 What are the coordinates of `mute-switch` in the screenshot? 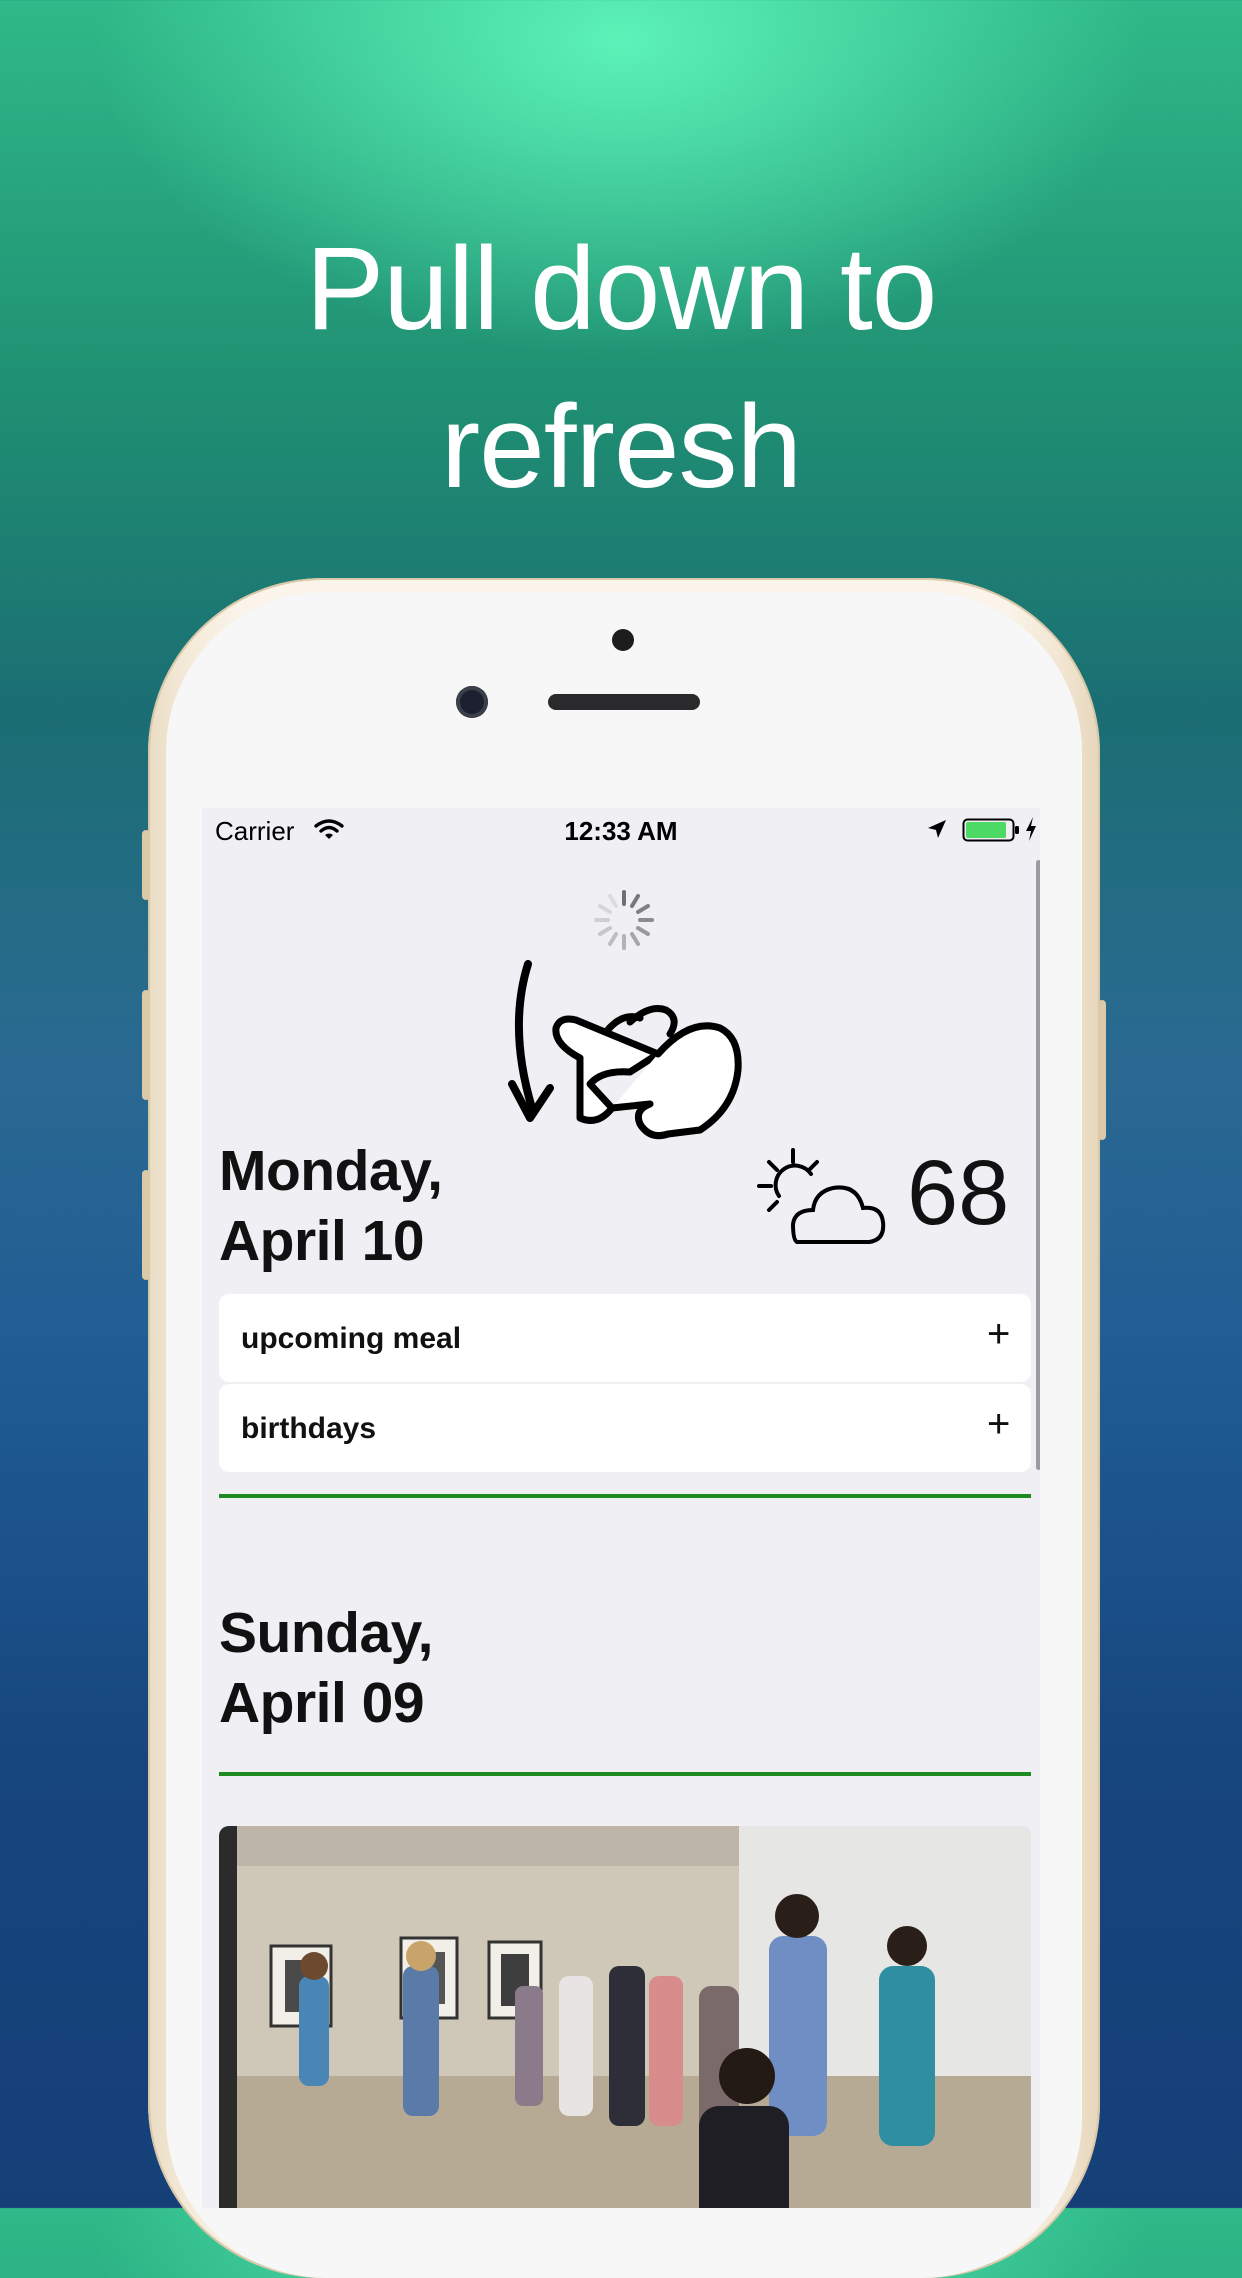 It's located at (146, 865).